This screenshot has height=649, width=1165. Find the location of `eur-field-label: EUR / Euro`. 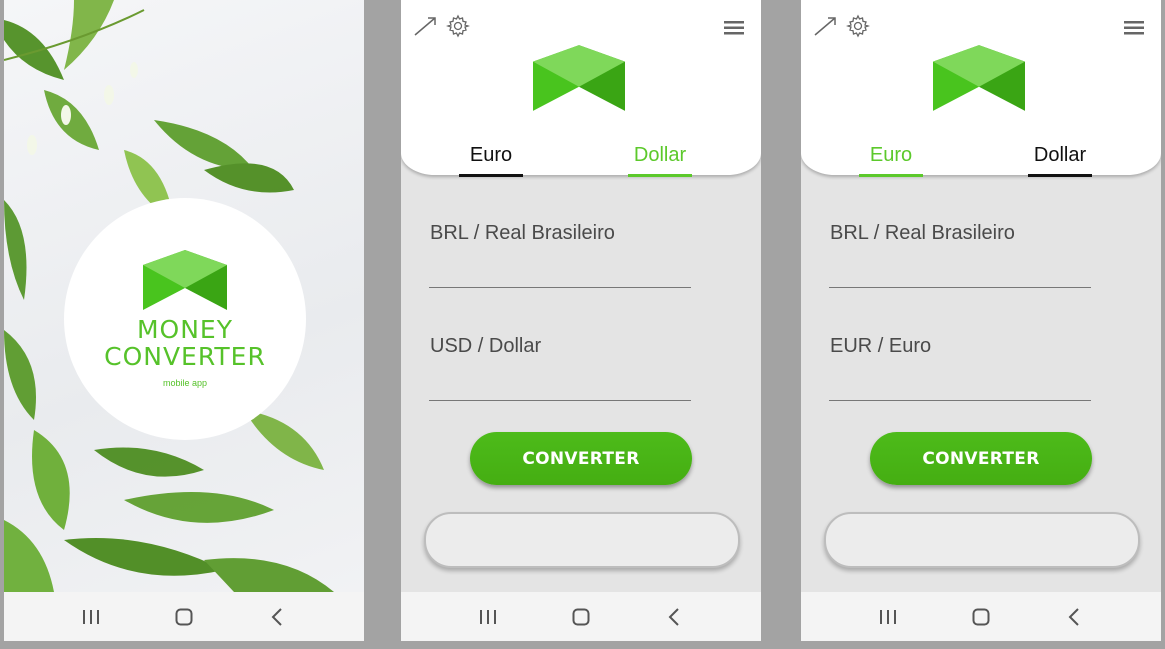

eur-field-label: EUR / Euro is located at coordinates (881, 346).